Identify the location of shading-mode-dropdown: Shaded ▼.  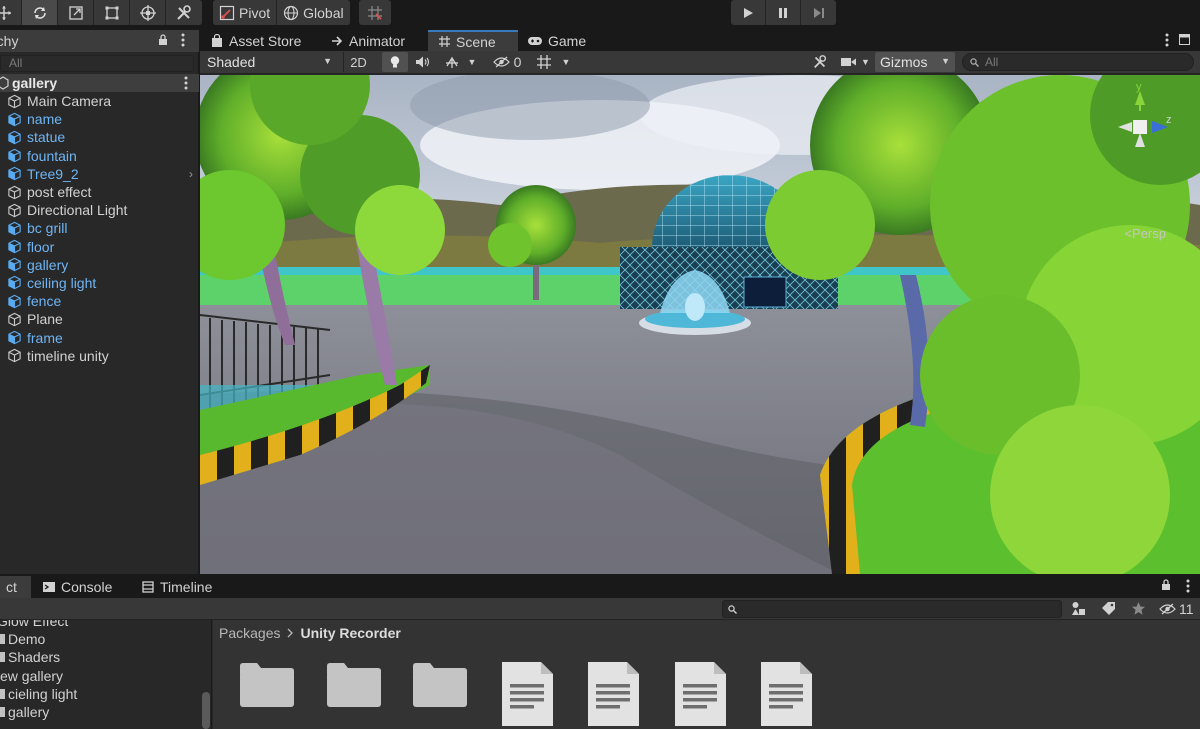
(269, 62).